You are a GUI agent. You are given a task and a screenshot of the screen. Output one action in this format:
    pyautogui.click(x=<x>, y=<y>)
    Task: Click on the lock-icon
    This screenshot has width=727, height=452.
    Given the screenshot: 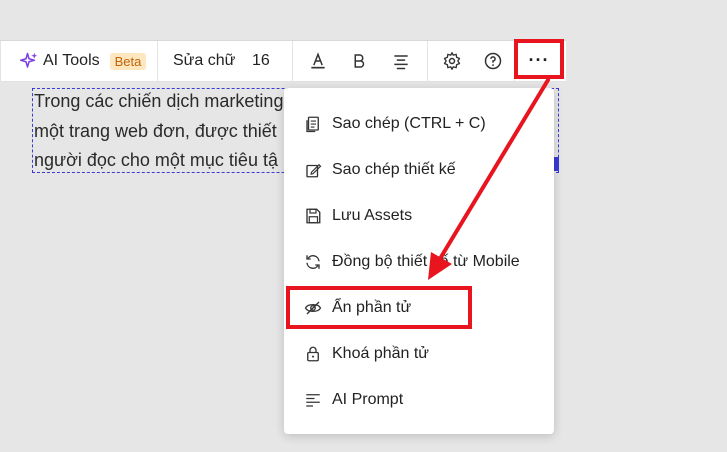 What is the action you would take?
    pyautogui.click(x=313, y=354)
    